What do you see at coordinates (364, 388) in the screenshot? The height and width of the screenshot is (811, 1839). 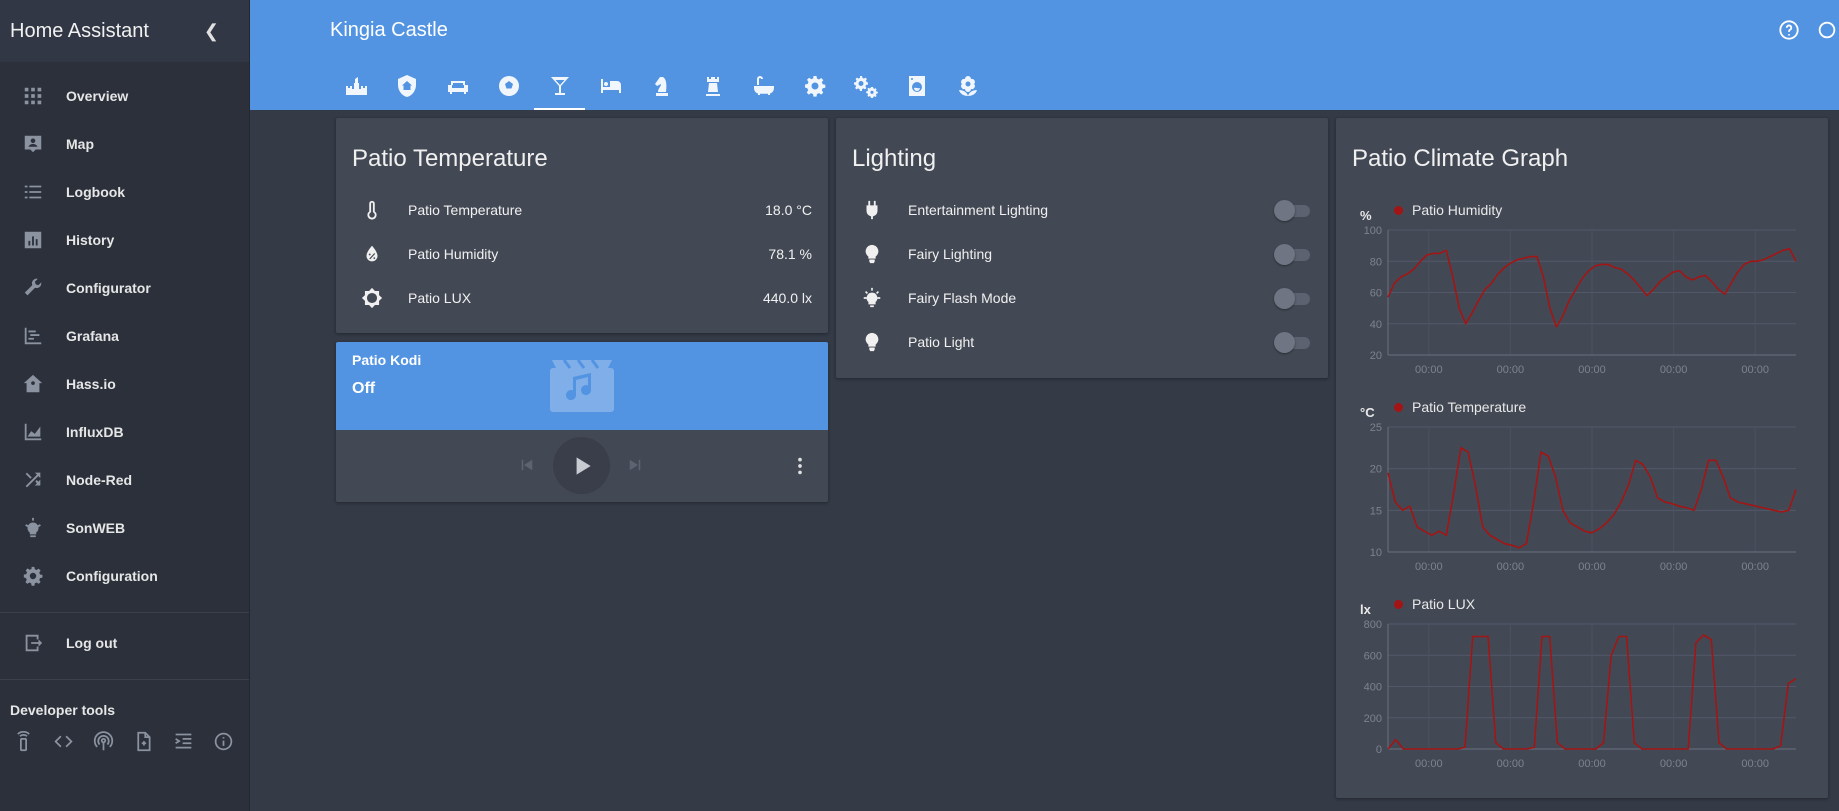 I see `media-player-state: Off` at bounding box center [364, 388].